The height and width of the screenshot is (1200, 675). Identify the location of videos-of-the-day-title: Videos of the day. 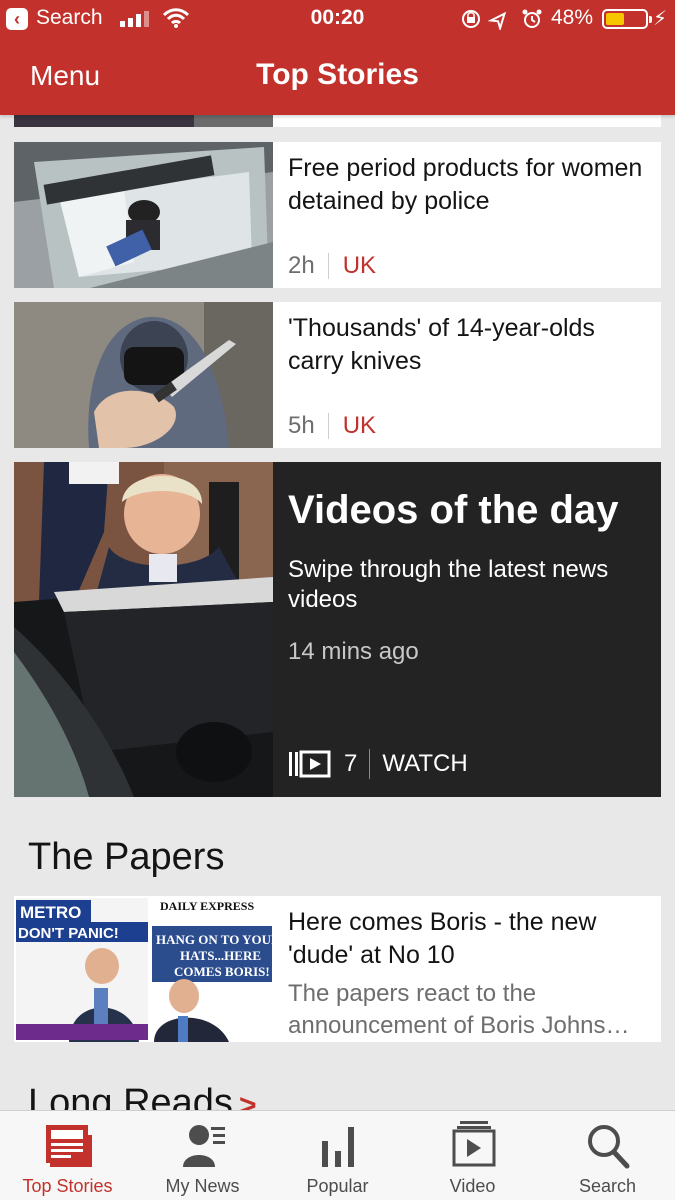
(453, 510).